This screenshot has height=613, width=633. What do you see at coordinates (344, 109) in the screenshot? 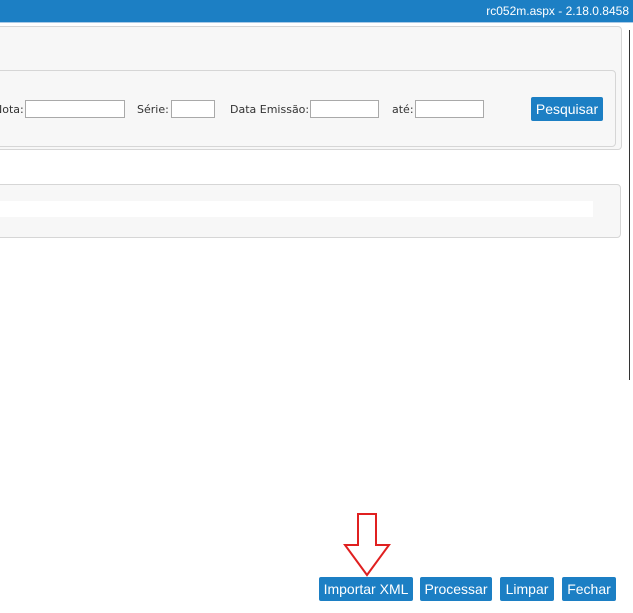
I see `data-emissao-input` at bounding box center [344, 109].